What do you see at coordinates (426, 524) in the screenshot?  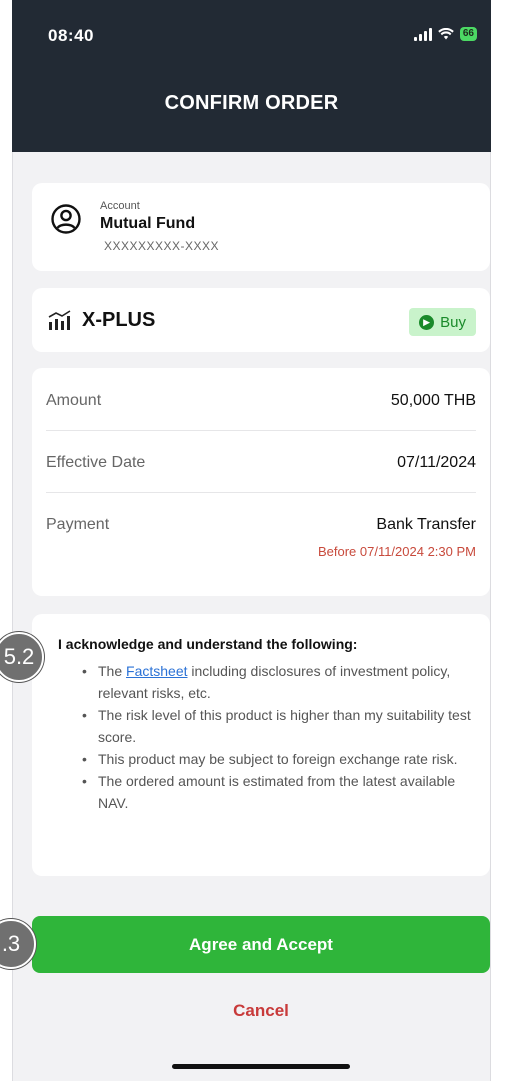 I see `payment-value: Bank Transfer` at bounding box center [426, 524].